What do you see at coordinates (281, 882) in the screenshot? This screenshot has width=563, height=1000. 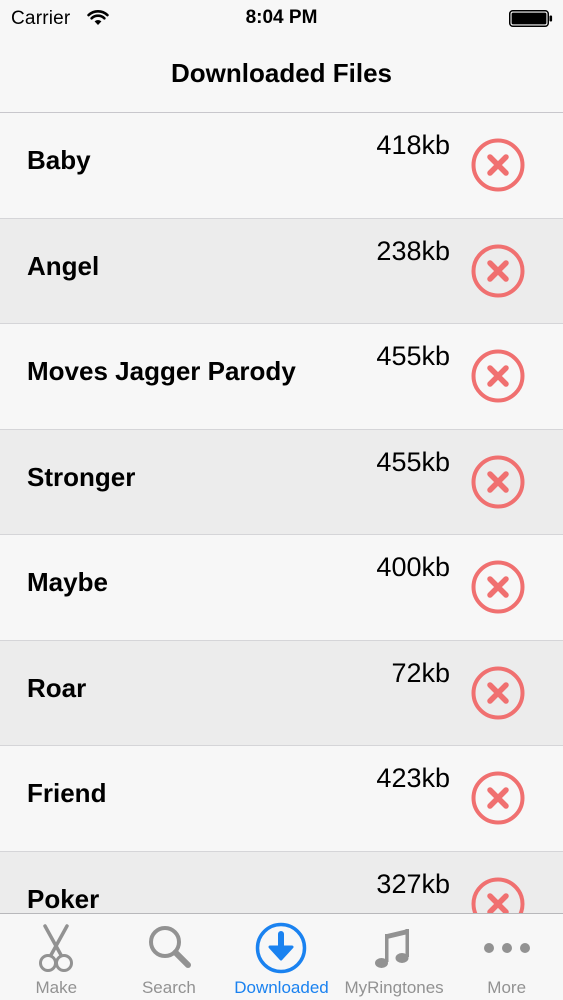 I see `list-item: Poker 327kb` at bounding box center [281, 882].